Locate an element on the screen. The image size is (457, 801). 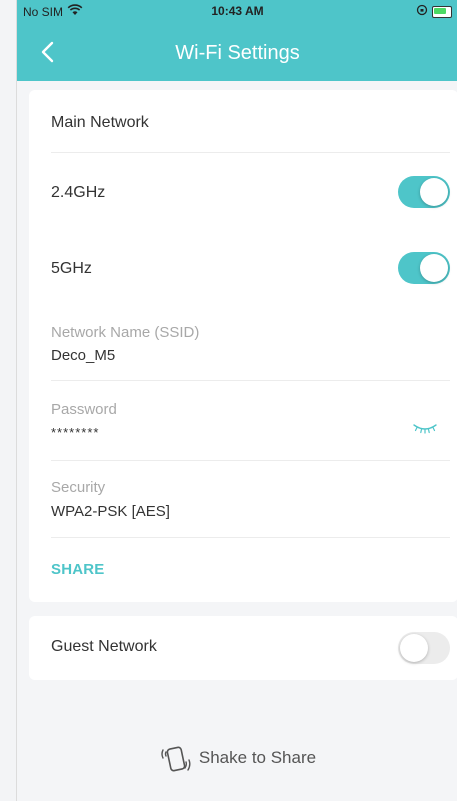
ssid-label: Network Name (SSID) is located at coordinates (125, 332).